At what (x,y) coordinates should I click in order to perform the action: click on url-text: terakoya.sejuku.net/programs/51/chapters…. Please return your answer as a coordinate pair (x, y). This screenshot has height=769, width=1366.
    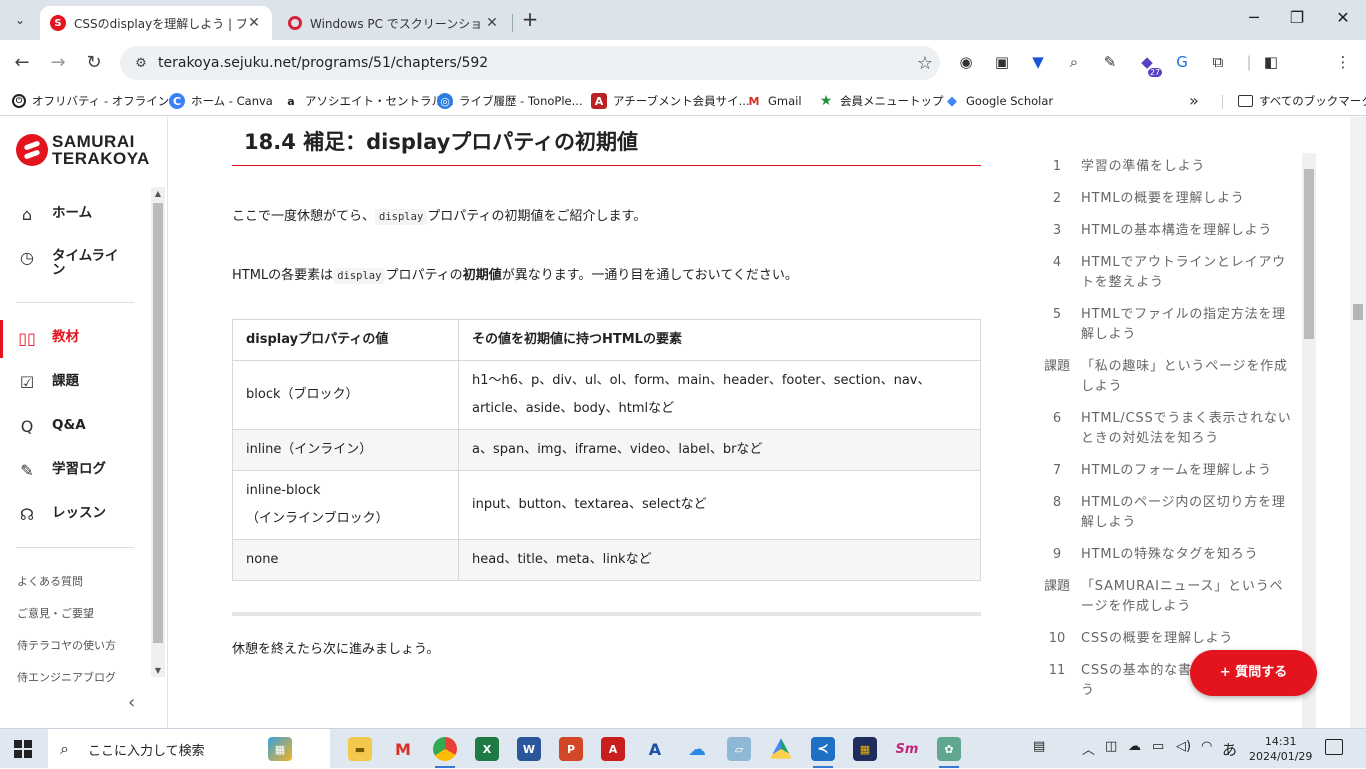
    Looking at the image, I should click on (534, 63).